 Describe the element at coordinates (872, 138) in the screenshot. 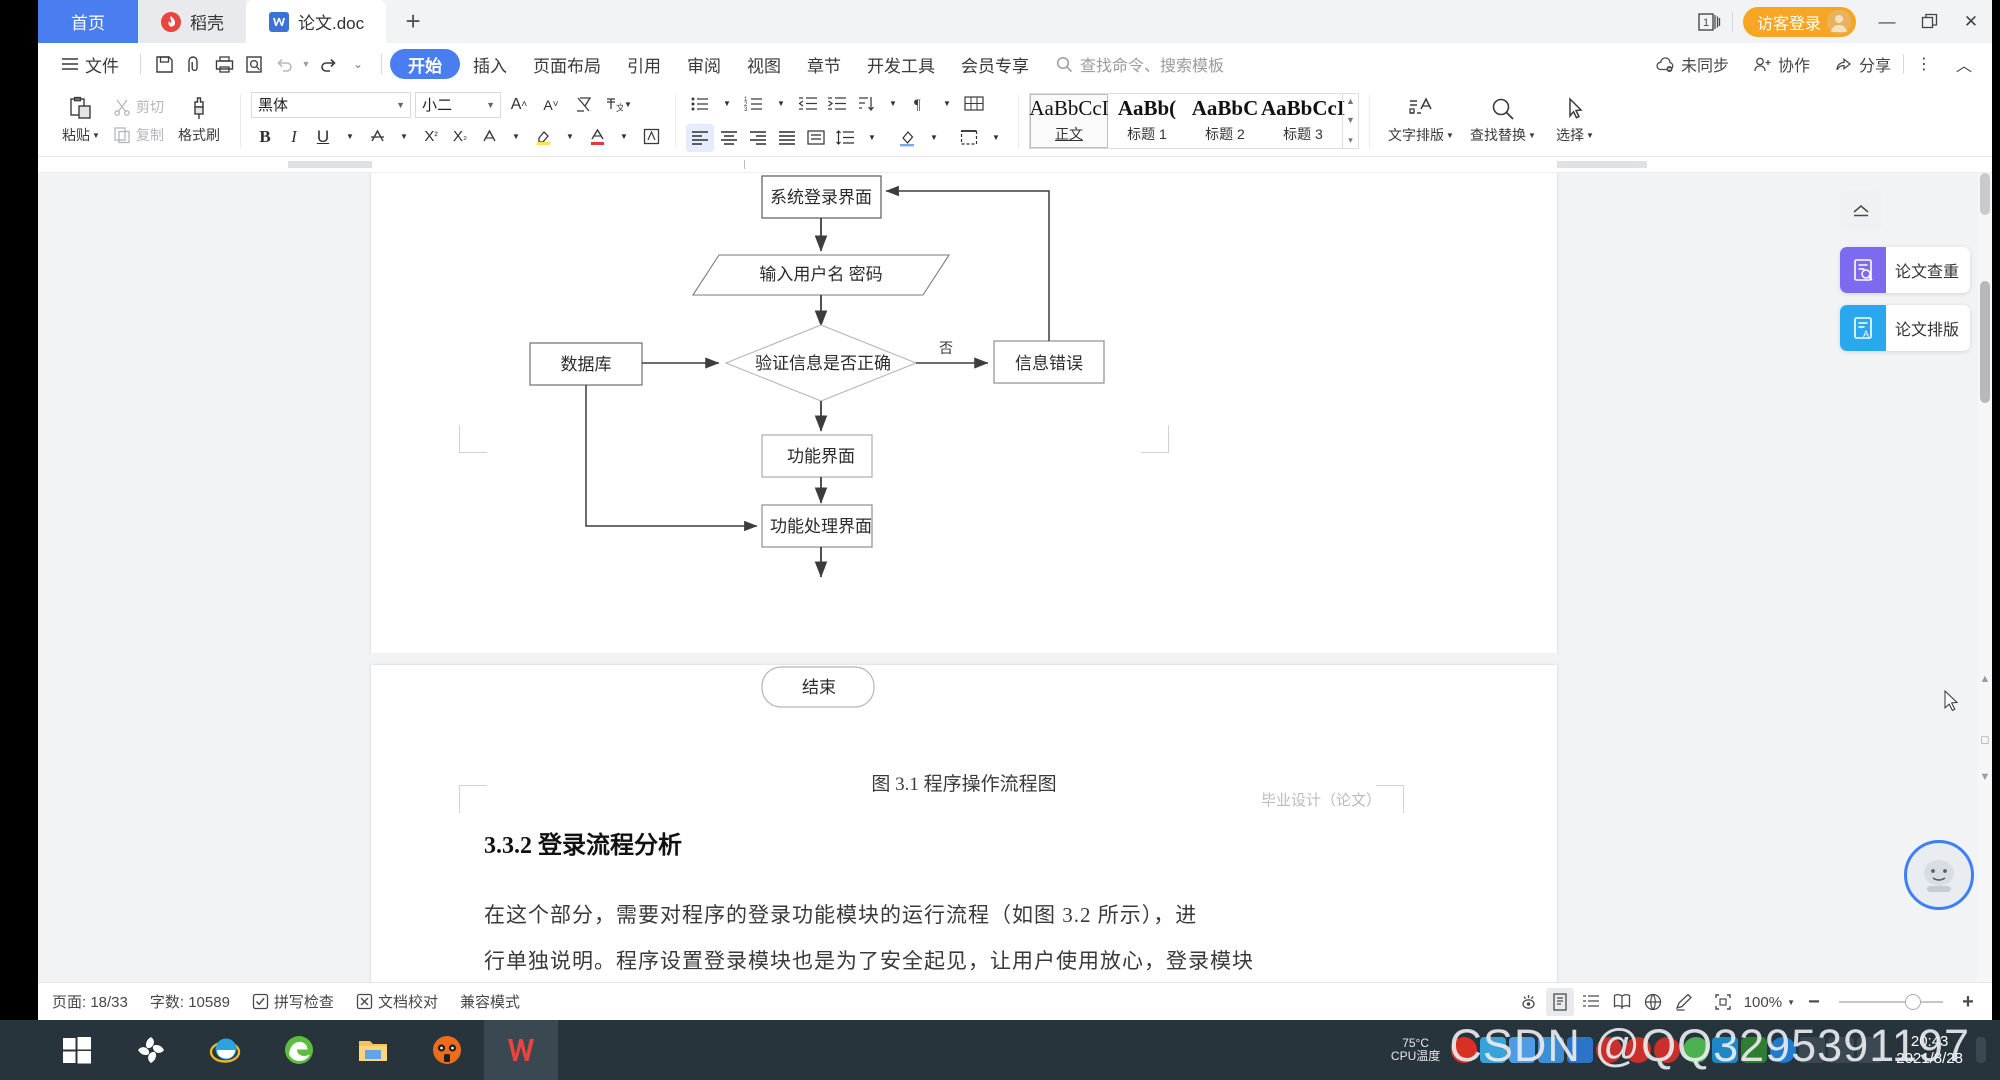

I see `line-spacing-dropdown-icon: ▼` at that location.